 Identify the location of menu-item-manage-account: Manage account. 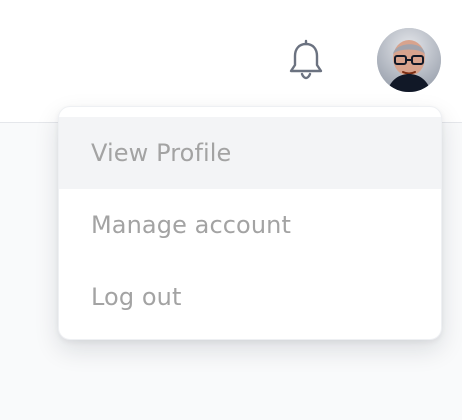
(250, 225).